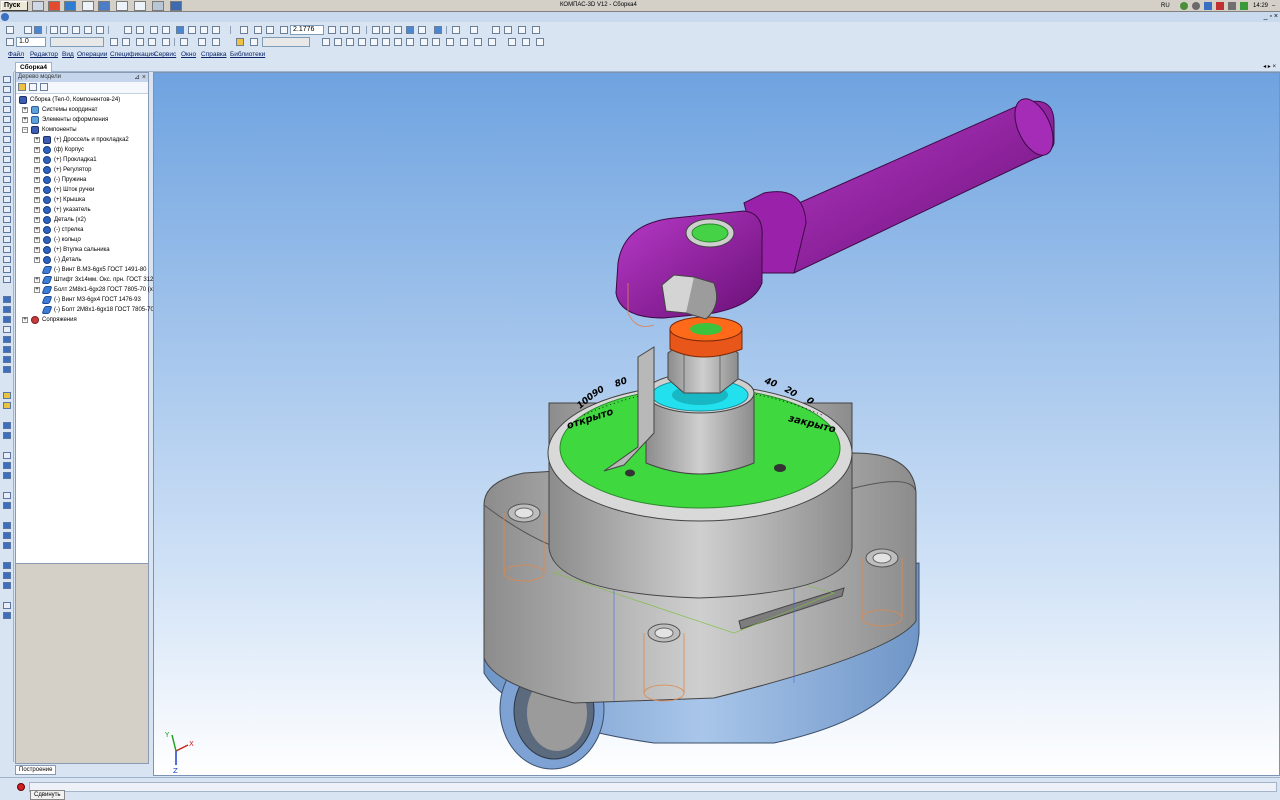  I want to click on minimize-icon: –, so click(1273, 6).